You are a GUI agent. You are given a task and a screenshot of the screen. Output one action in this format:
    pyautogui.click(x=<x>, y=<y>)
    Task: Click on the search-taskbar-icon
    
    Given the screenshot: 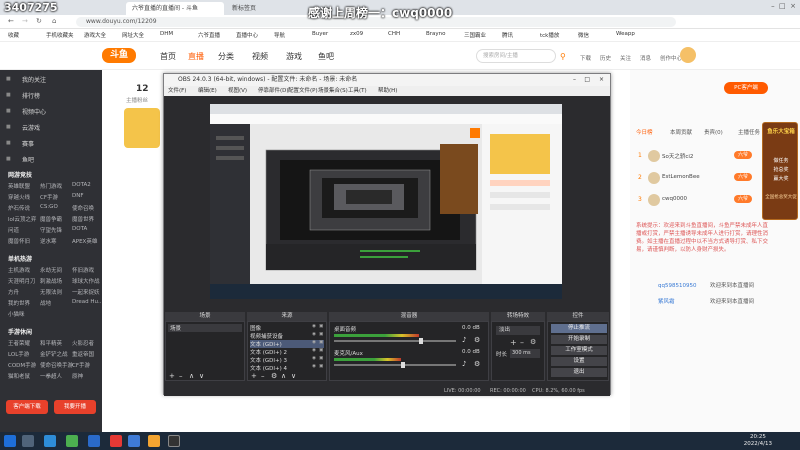 What is the action you would take?
    pyautogui.click(x=28, y=441)
    